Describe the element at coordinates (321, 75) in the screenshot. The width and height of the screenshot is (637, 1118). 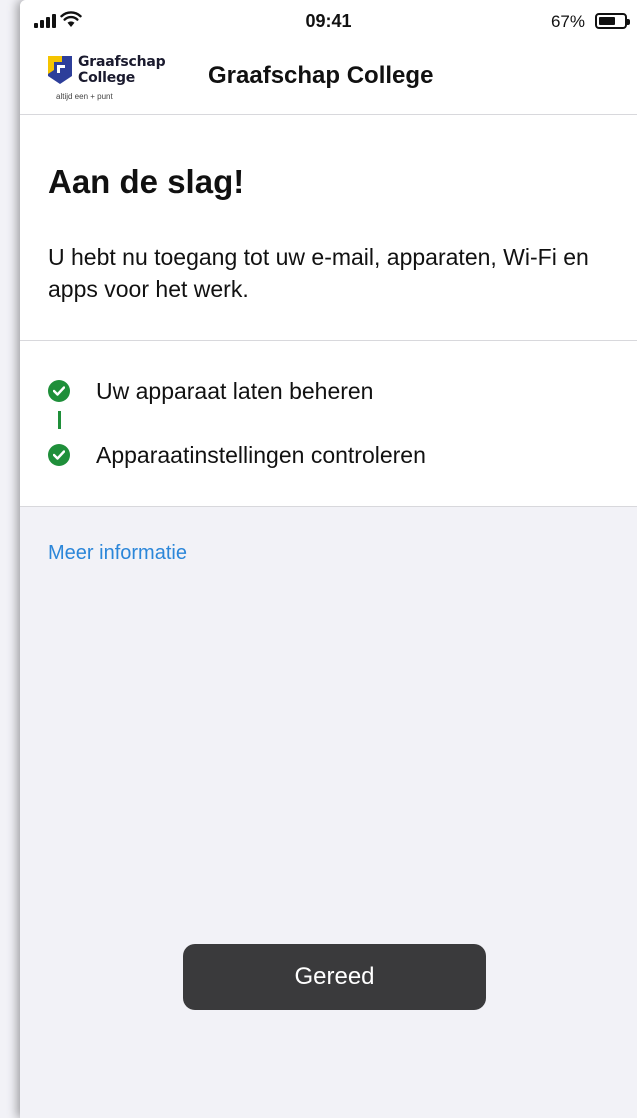
I see `page-title: Graafschap College` at that location.